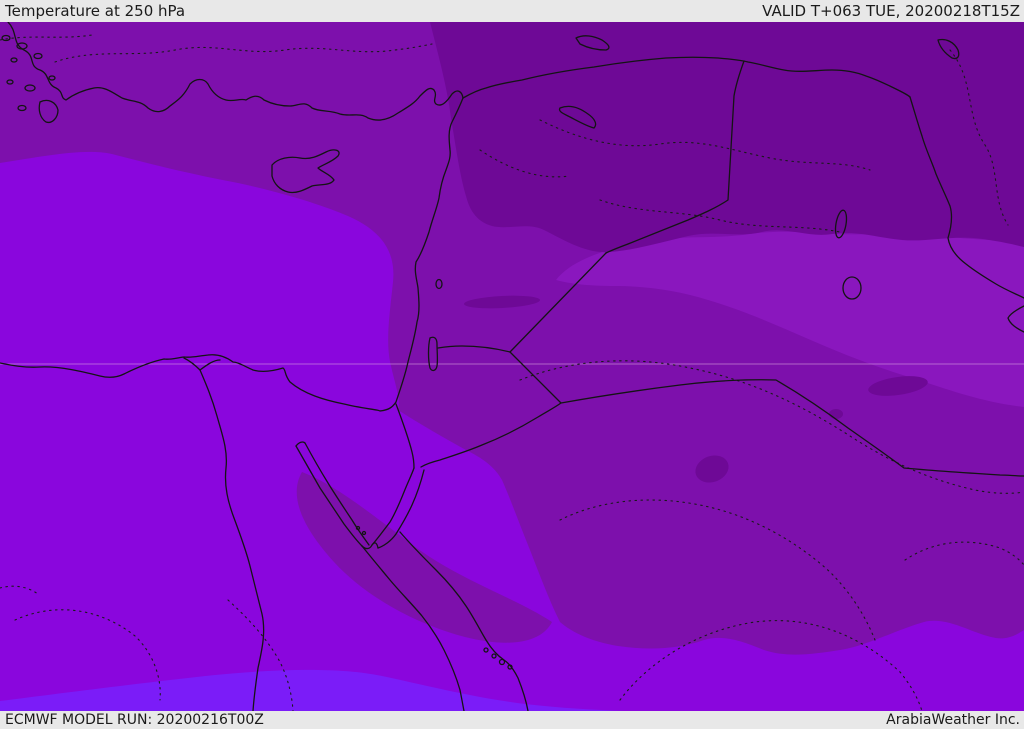 This screenshot has width=1024, height=729. I want to click on model-run-label: ECMWF MODEL RUN: 20200216T00Z, so click(134, 720).